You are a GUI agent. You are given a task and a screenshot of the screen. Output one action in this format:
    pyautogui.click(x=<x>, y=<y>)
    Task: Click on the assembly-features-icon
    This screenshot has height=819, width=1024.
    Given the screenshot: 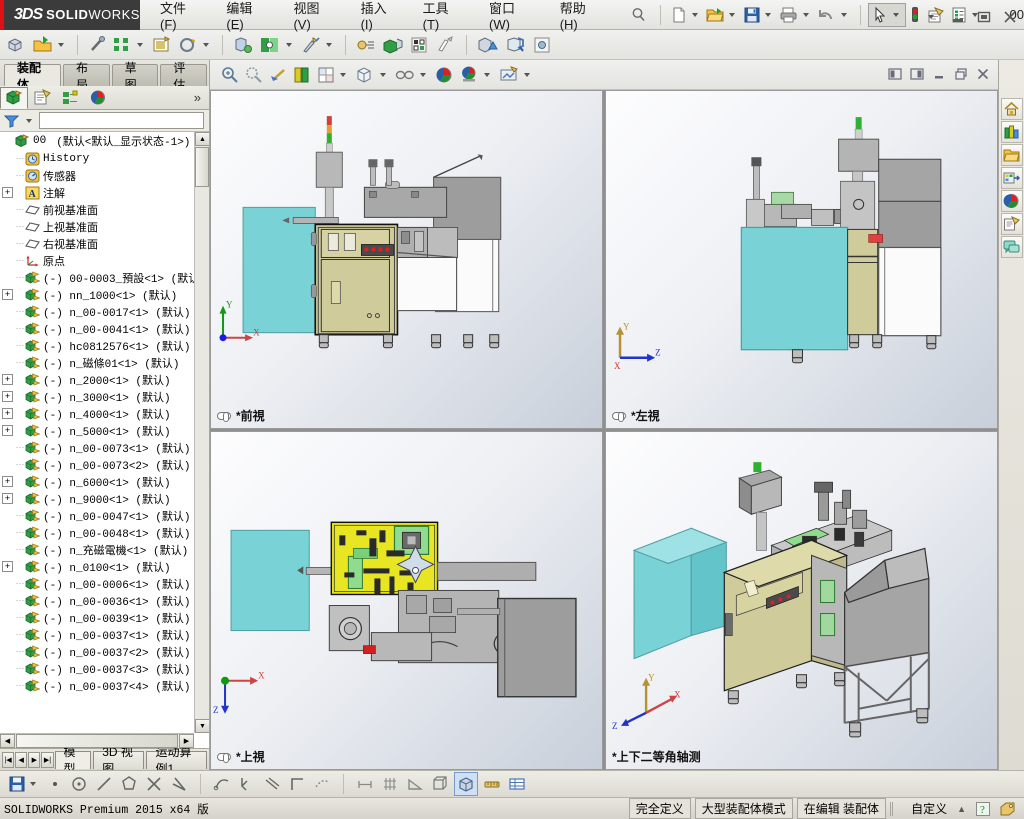 What is the action you would take?
    pyautogui.click(x=243, y=45)
    